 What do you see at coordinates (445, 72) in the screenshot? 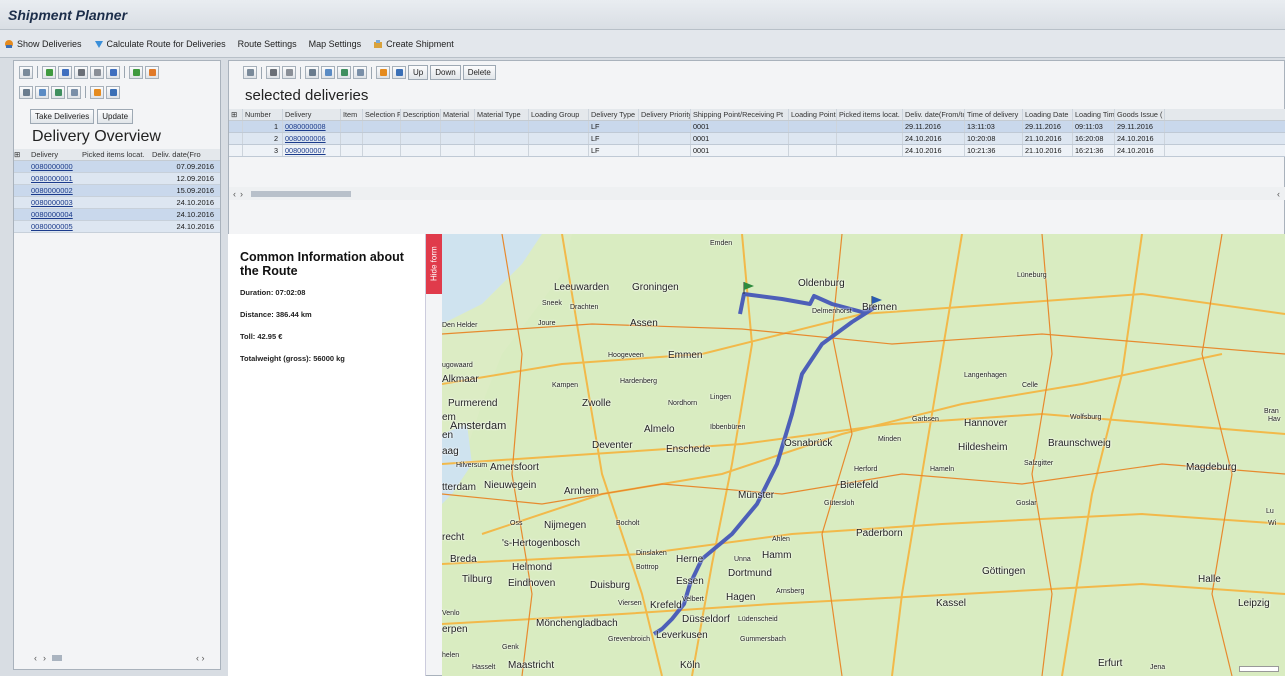
I see `down-button: Down` at bounding box center [445, 72].